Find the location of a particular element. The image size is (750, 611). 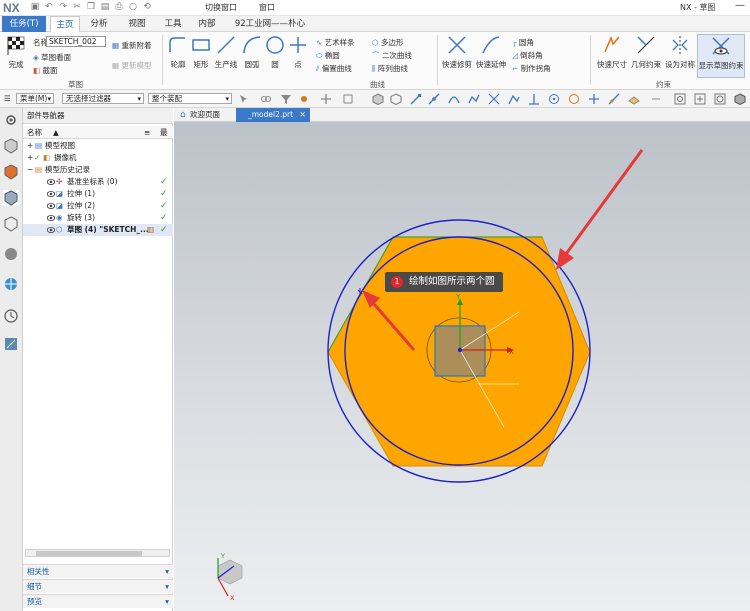

switch-window-button: 切换窗口 is located at coordinates (221, 7).